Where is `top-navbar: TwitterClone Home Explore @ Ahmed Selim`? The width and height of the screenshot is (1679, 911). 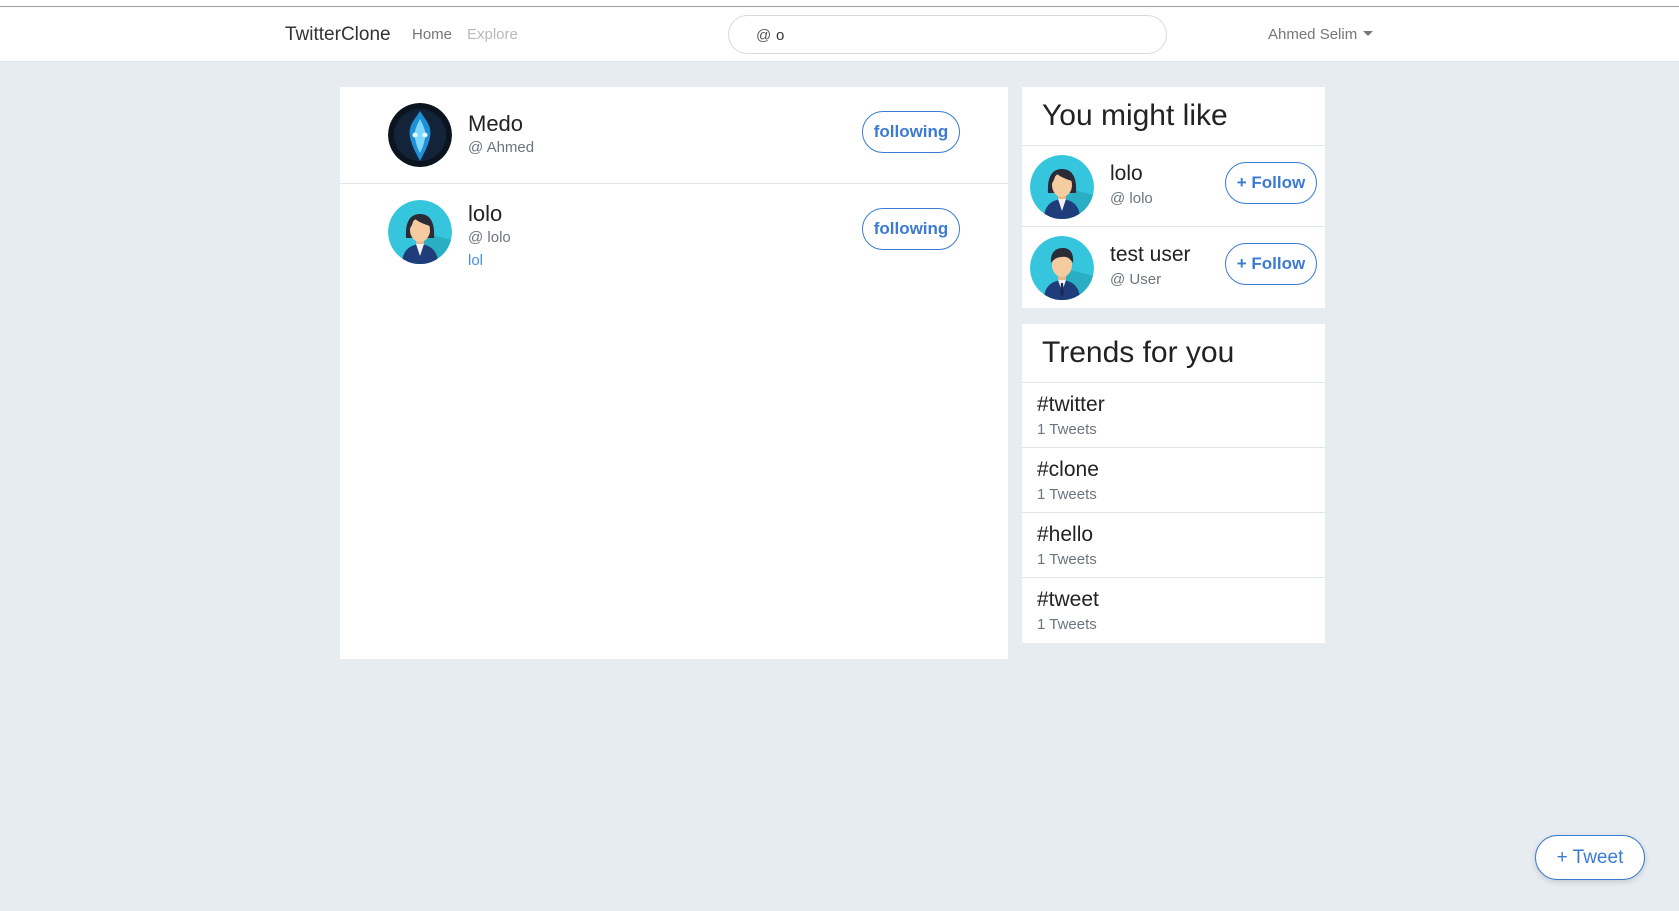 top-navbar: TwitterClone Home Explore @ Ahmed Selim is located at coordinates (839, 34).